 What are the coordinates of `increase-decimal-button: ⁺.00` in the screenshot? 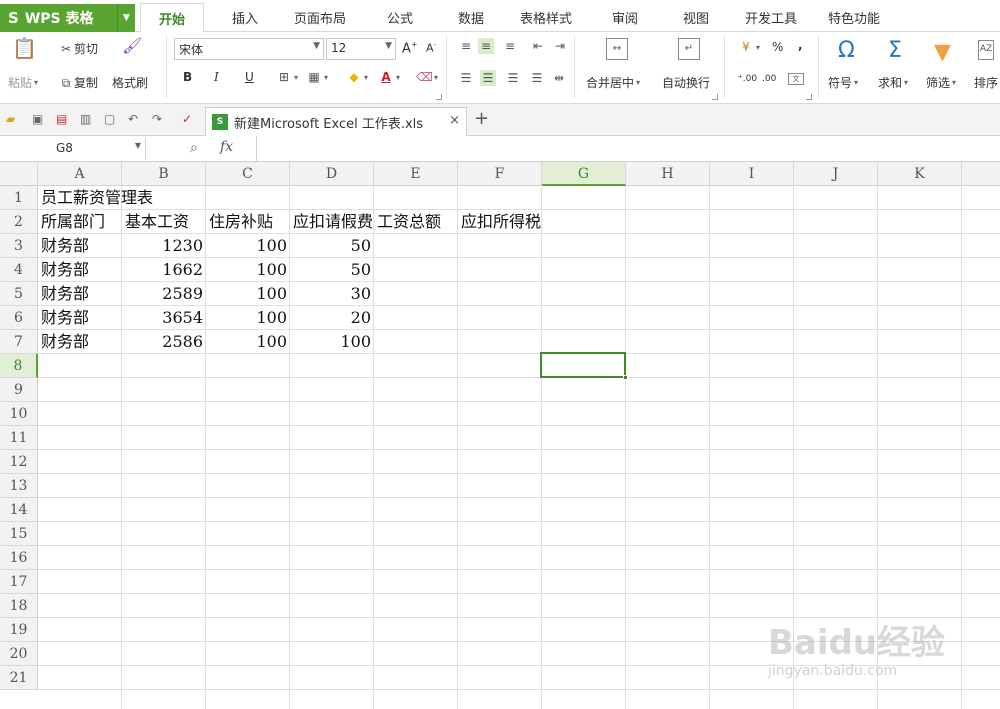 It's located at (747, 79).